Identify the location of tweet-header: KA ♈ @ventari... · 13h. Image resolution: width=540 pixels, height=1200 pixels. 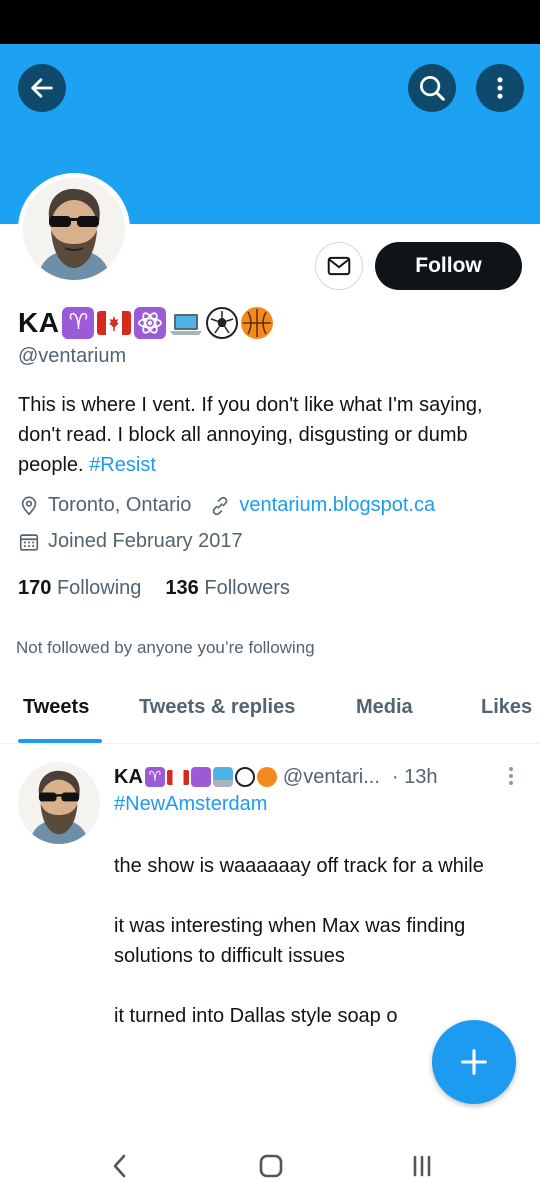
(276, 777).